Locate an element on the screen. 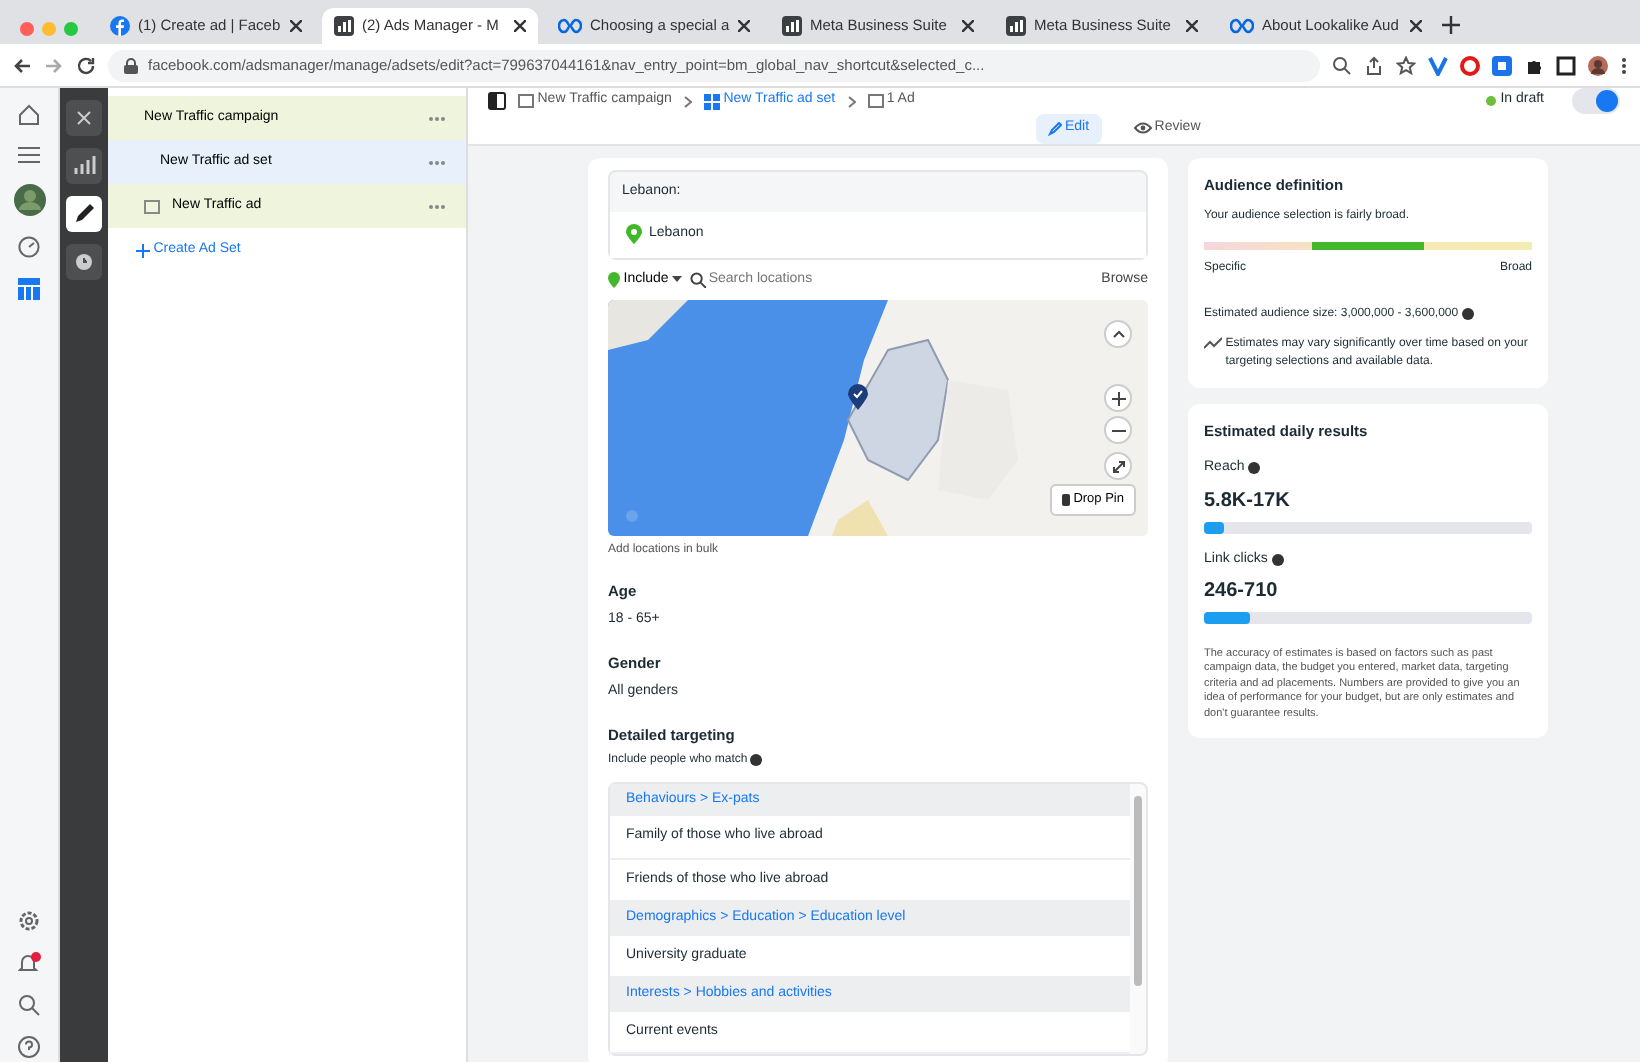  fullscreen-icon is located at coordinates (1118, 466).